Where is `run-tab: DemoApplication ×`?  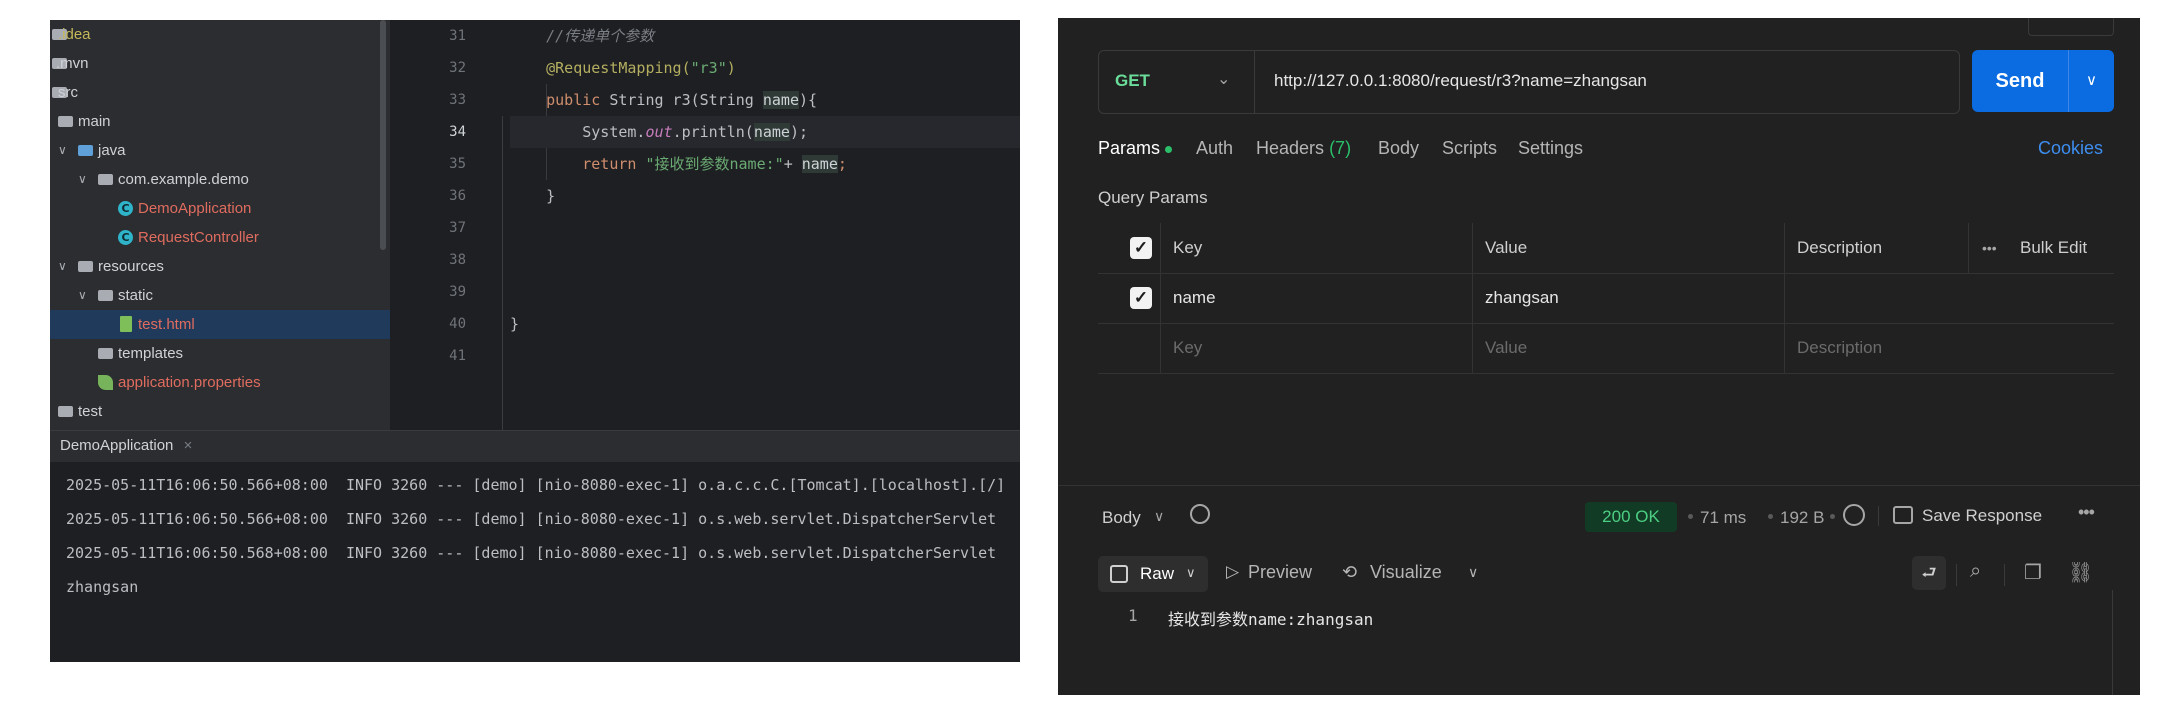
run-tab: DemoApplication × is located at coordinates (126, 448).